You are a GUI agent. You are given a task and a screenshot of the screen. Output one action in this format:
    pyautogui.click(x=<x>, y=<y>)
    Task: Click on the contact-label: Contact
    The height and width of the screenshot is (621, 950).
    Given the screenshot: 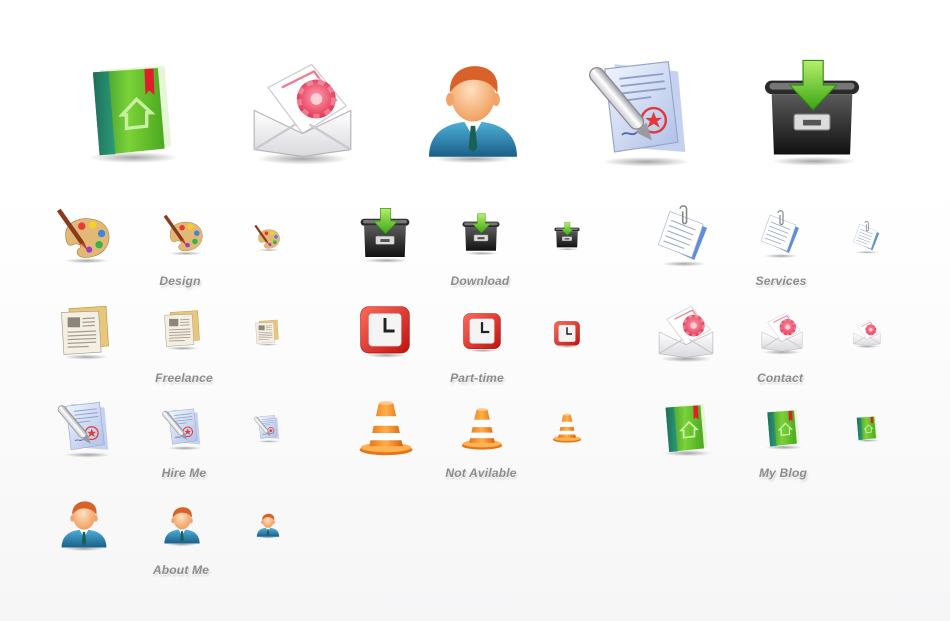 What is the action you would take?
    pyautogui.click(x=780, y=378)
    